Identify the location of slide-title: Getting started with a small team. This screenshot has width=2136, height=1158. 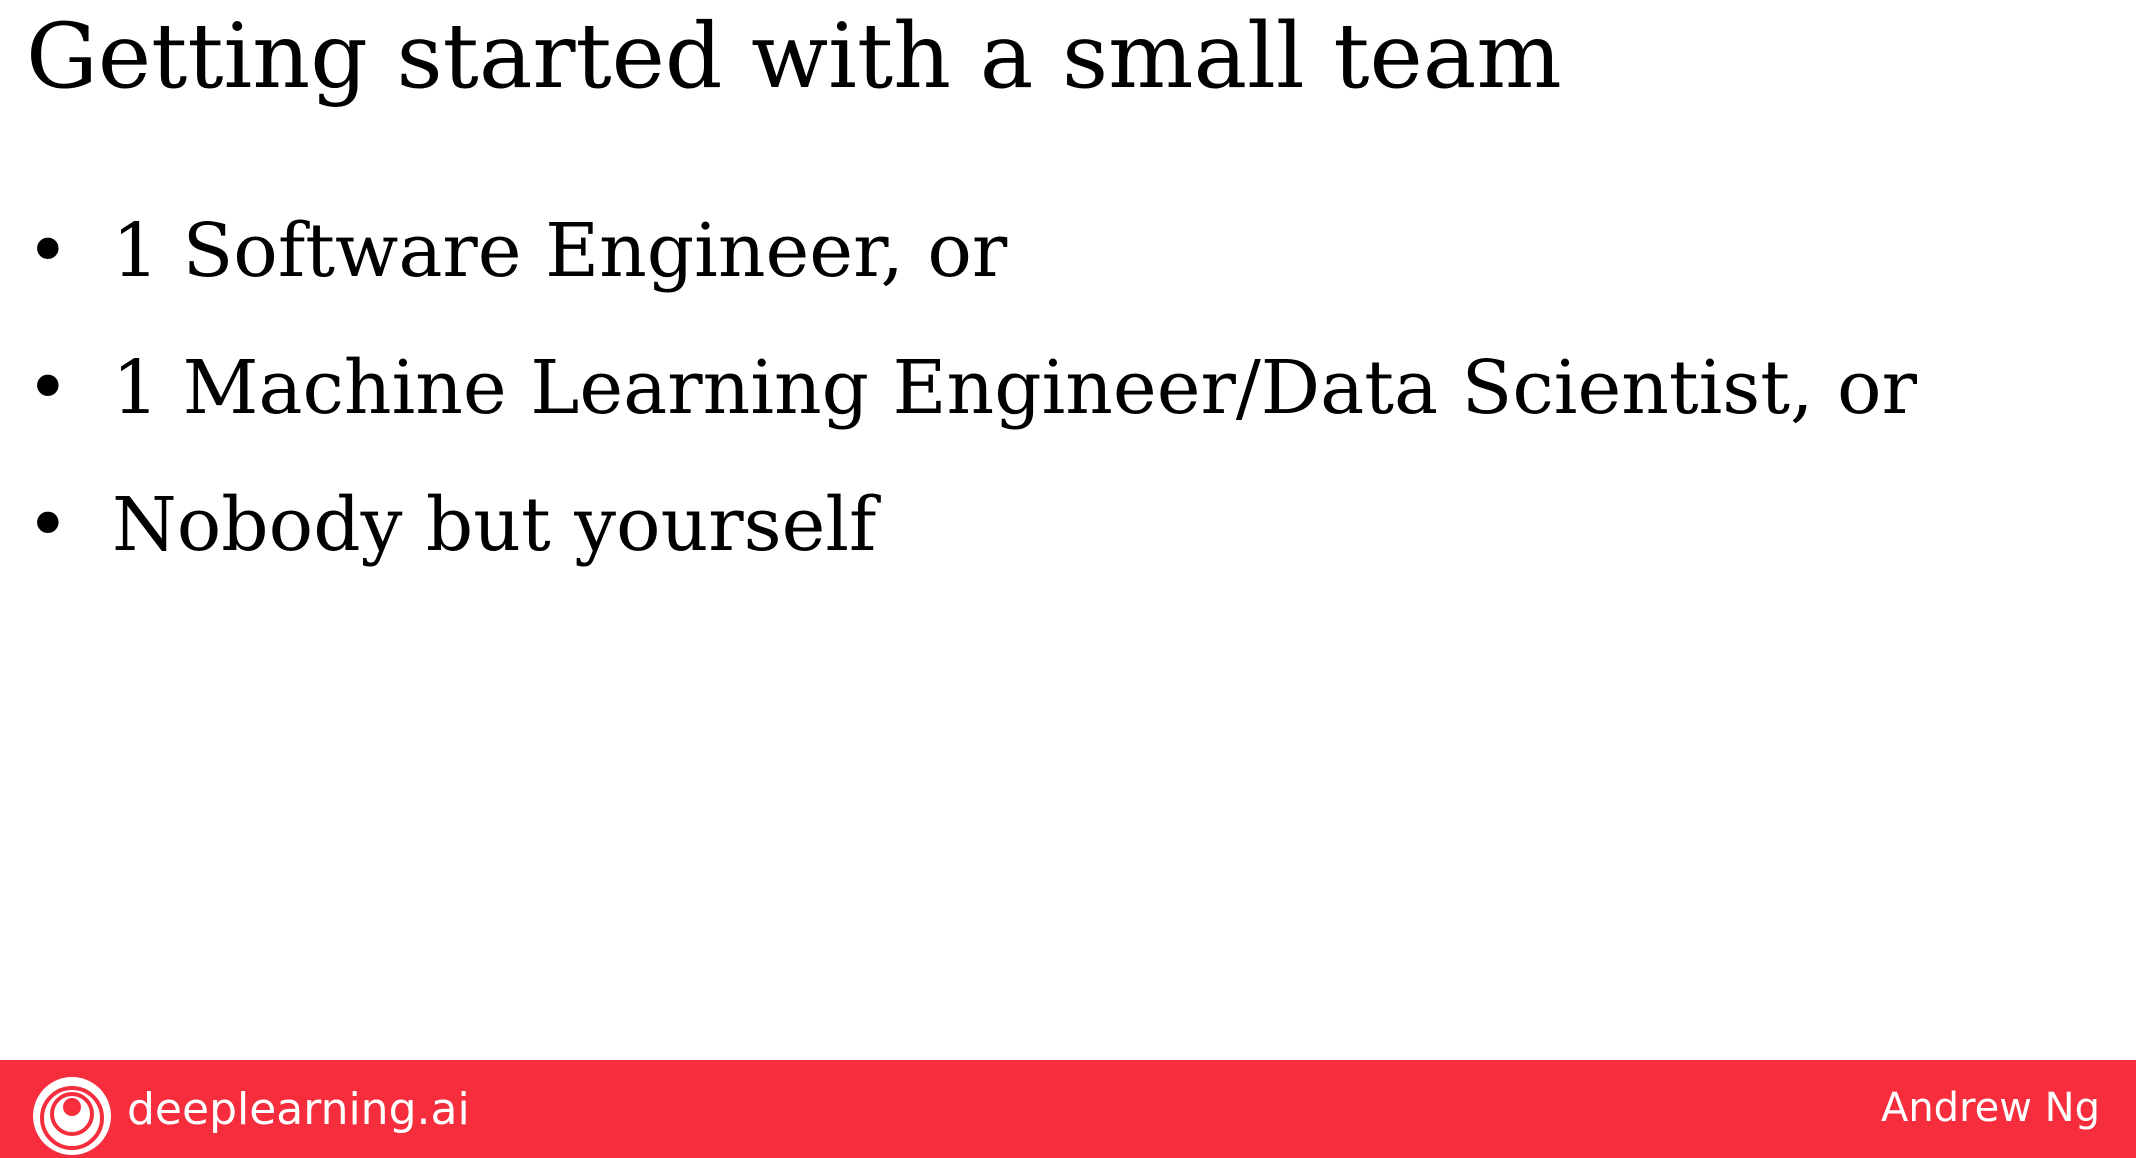
(794, 56).